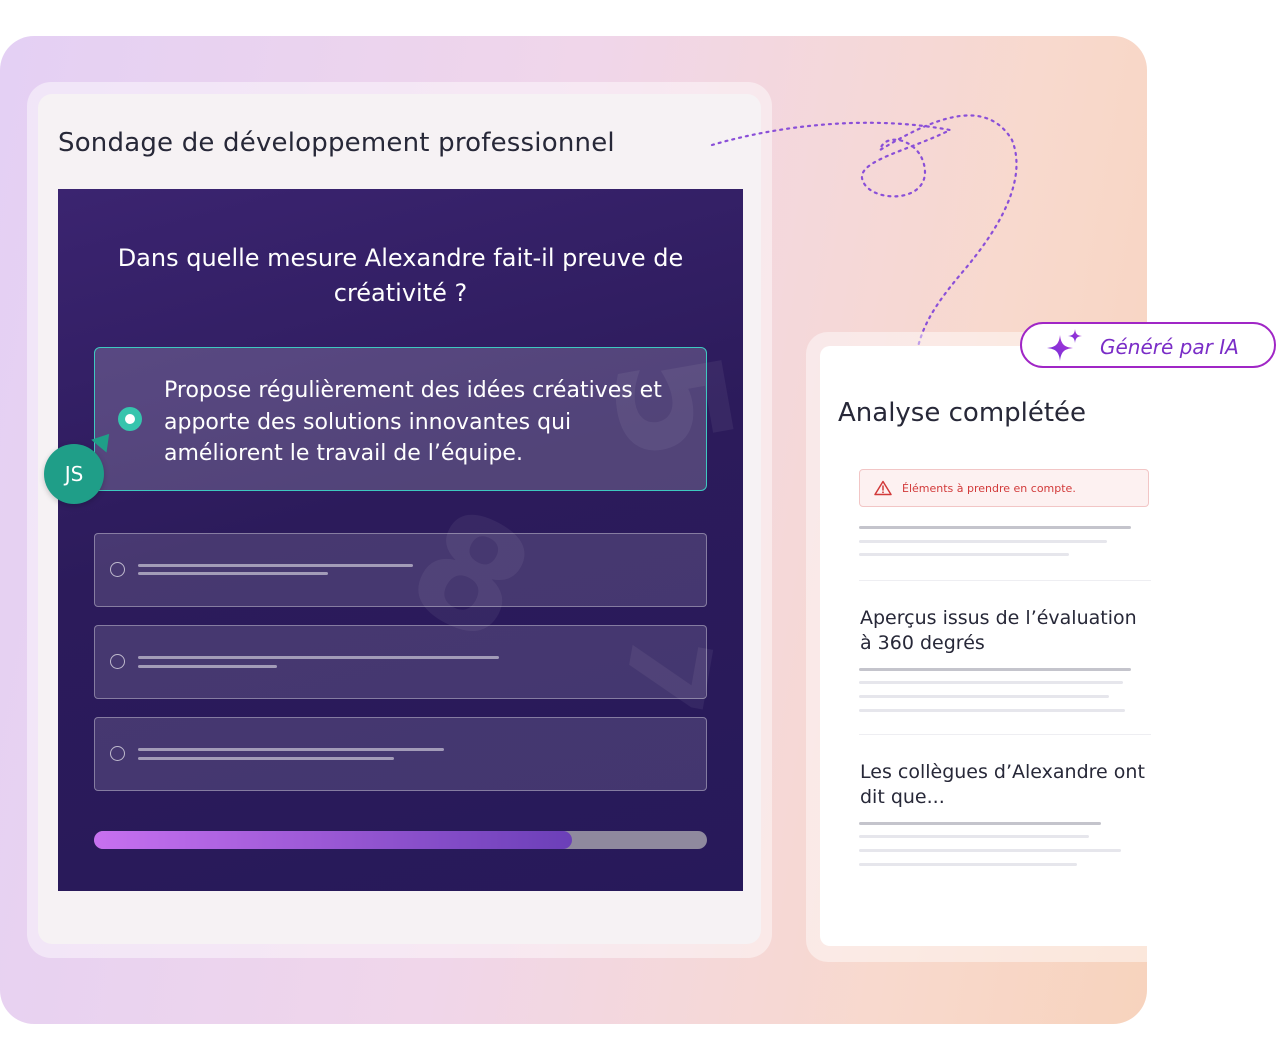  What do you see at coordinates (989, 488) in the screenshot?
I see `alert-text: Éléments à prendre en compte.` at bounding box center [989, 488].